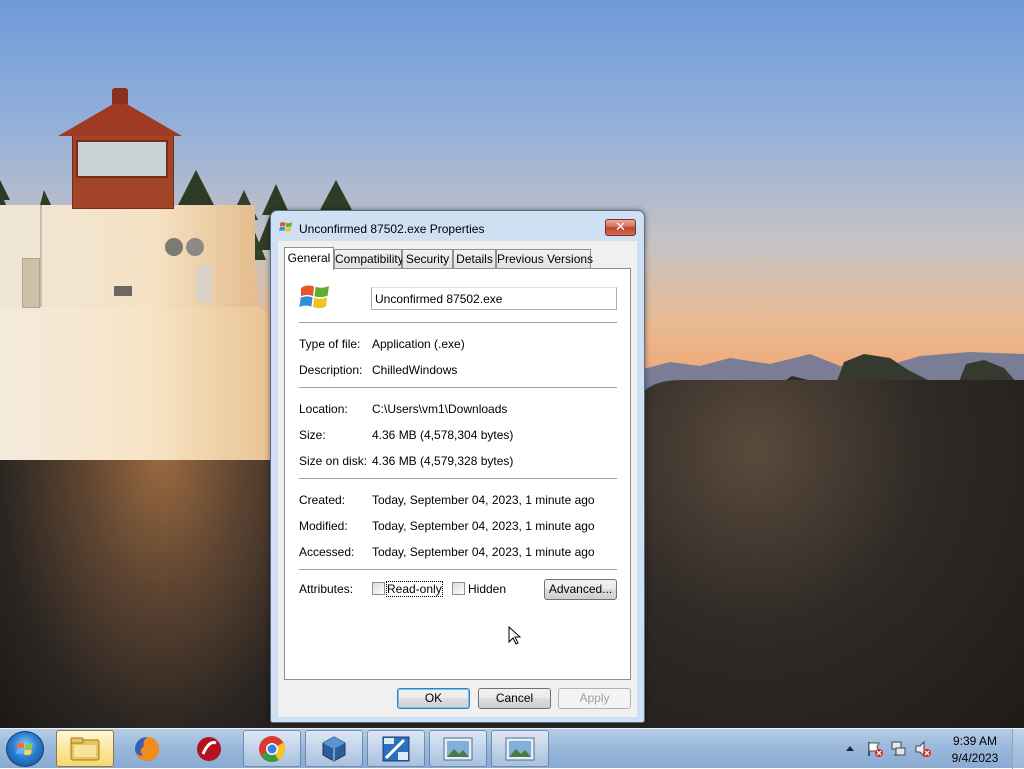 This screenshot has height=769, width=1024. Describe the element at coordinates (899, 749) in the screenshot. I see `network-icon` at that location.